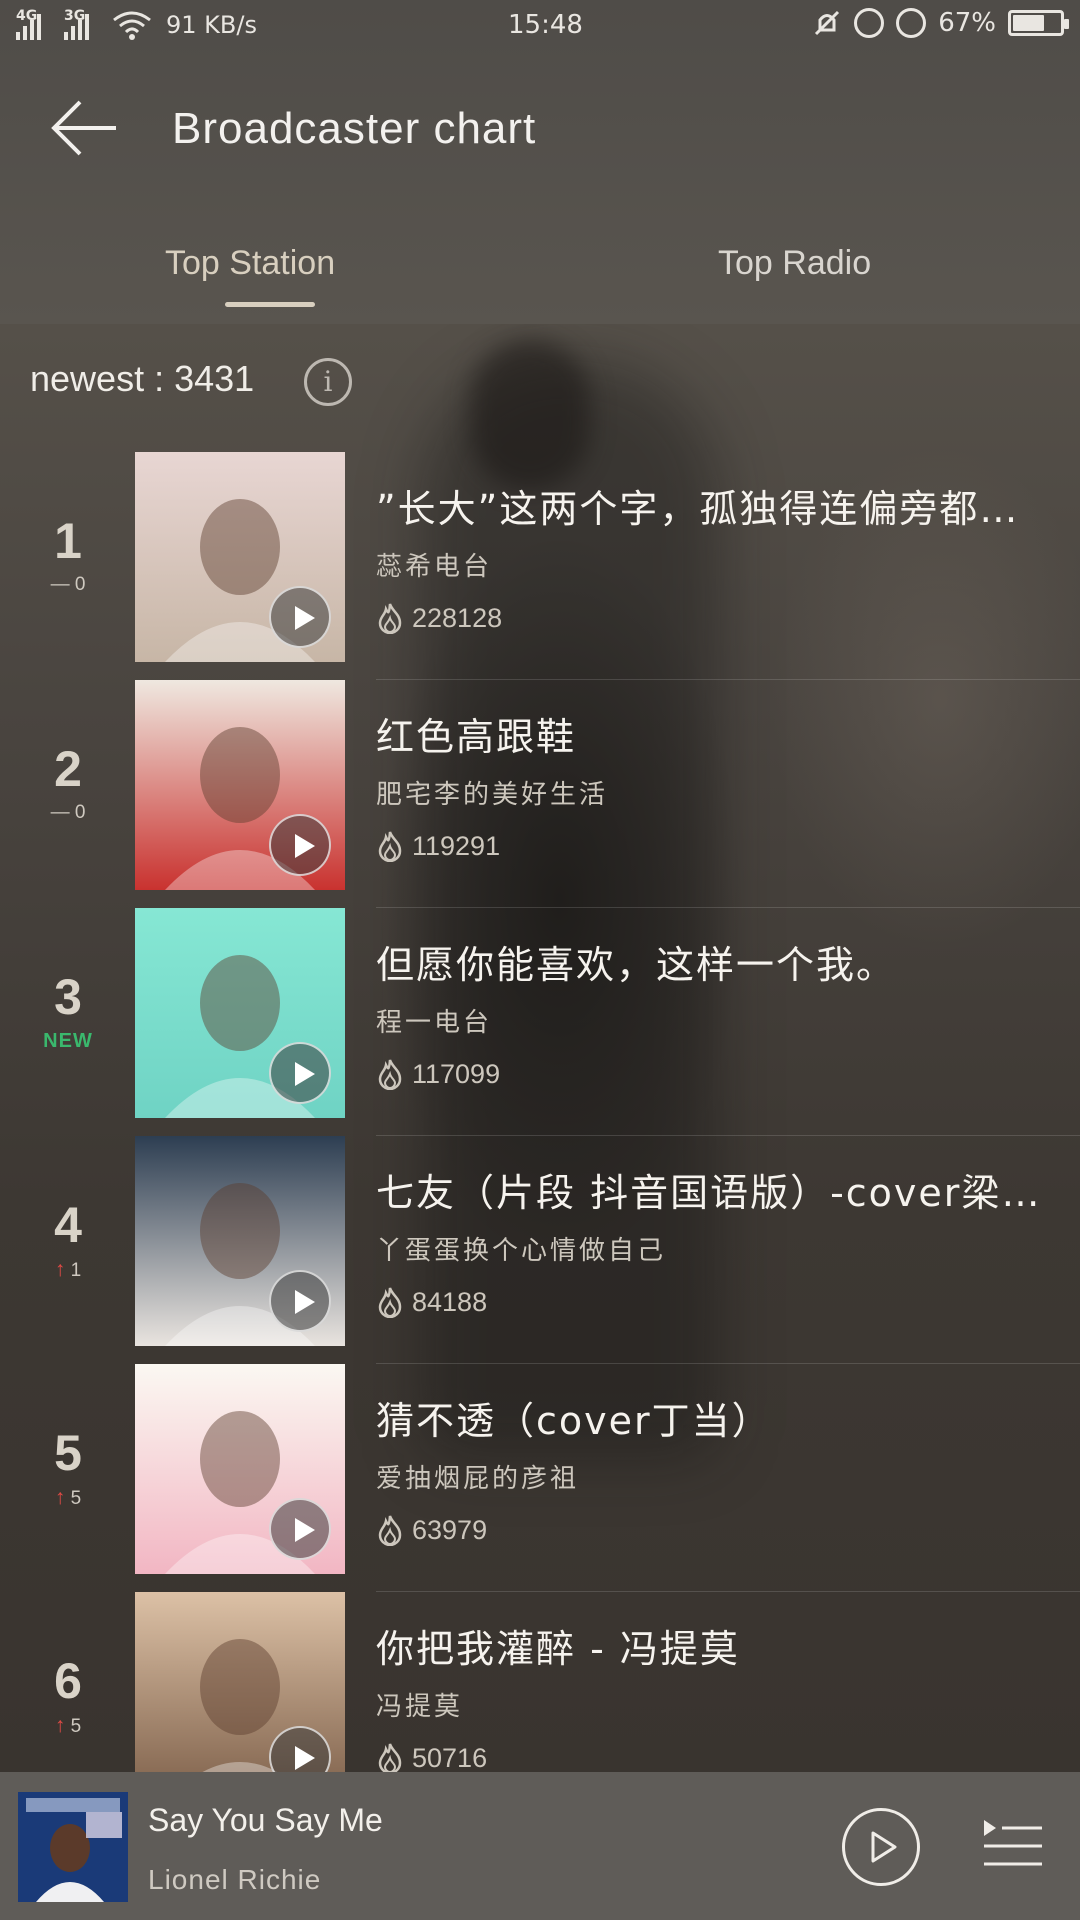 This screenshot has width=1080, height=1920. What do you see at coordinates (636, 965) in the screenshot?
I see `station-title: 但愿你能喜欢，这样一个我。` at bounding box center [636, 965].